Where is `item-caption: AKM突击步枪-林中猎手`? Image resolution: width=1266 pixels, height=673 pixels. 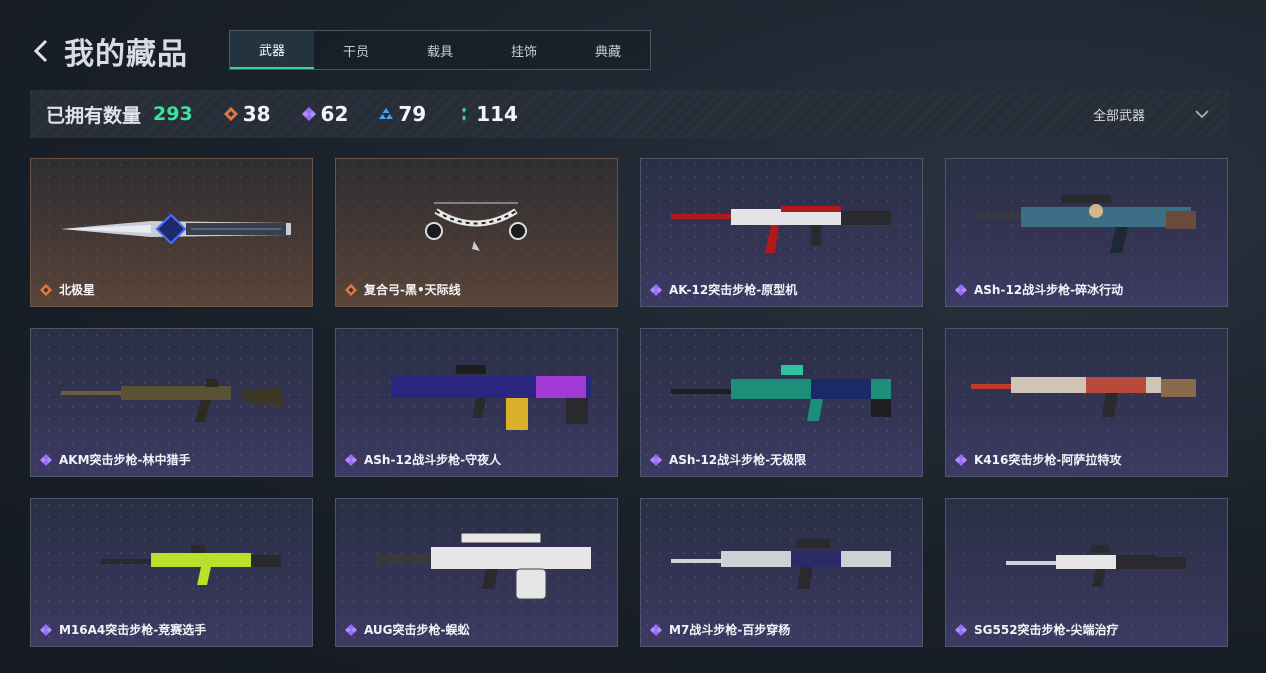
item-caption: AKM突击步枪-林中猎手 is located at coordinates (115, 459).